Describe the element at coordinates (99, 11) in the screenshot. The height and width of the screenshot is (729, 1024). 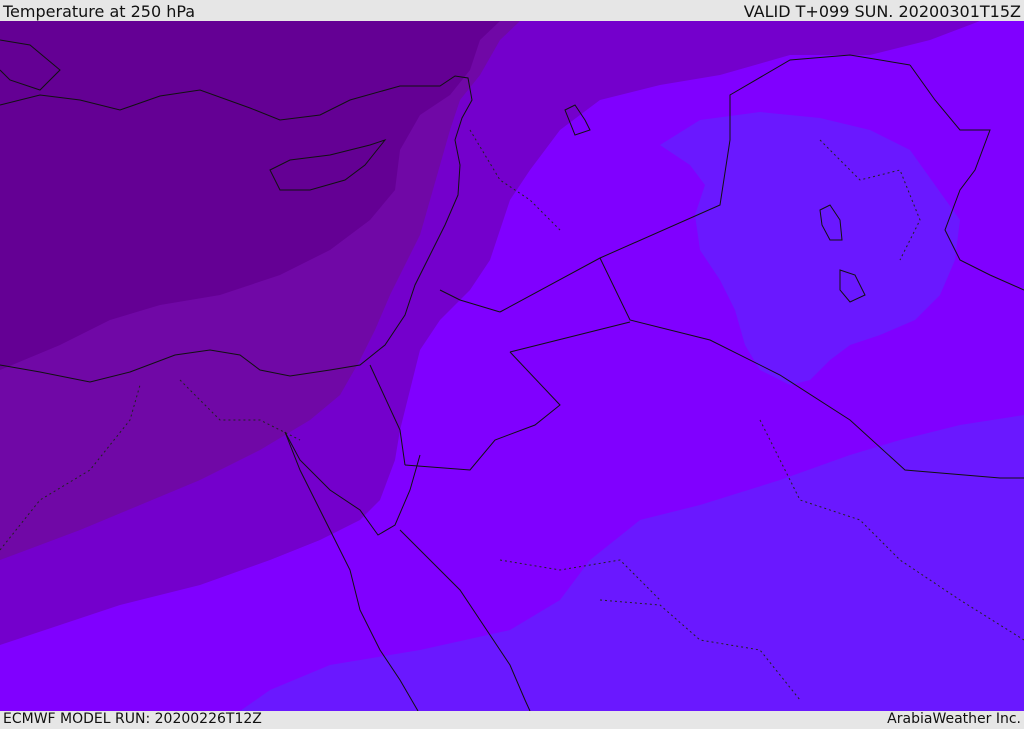
I see `map-title: Temperature at 250 hPa` at that location.